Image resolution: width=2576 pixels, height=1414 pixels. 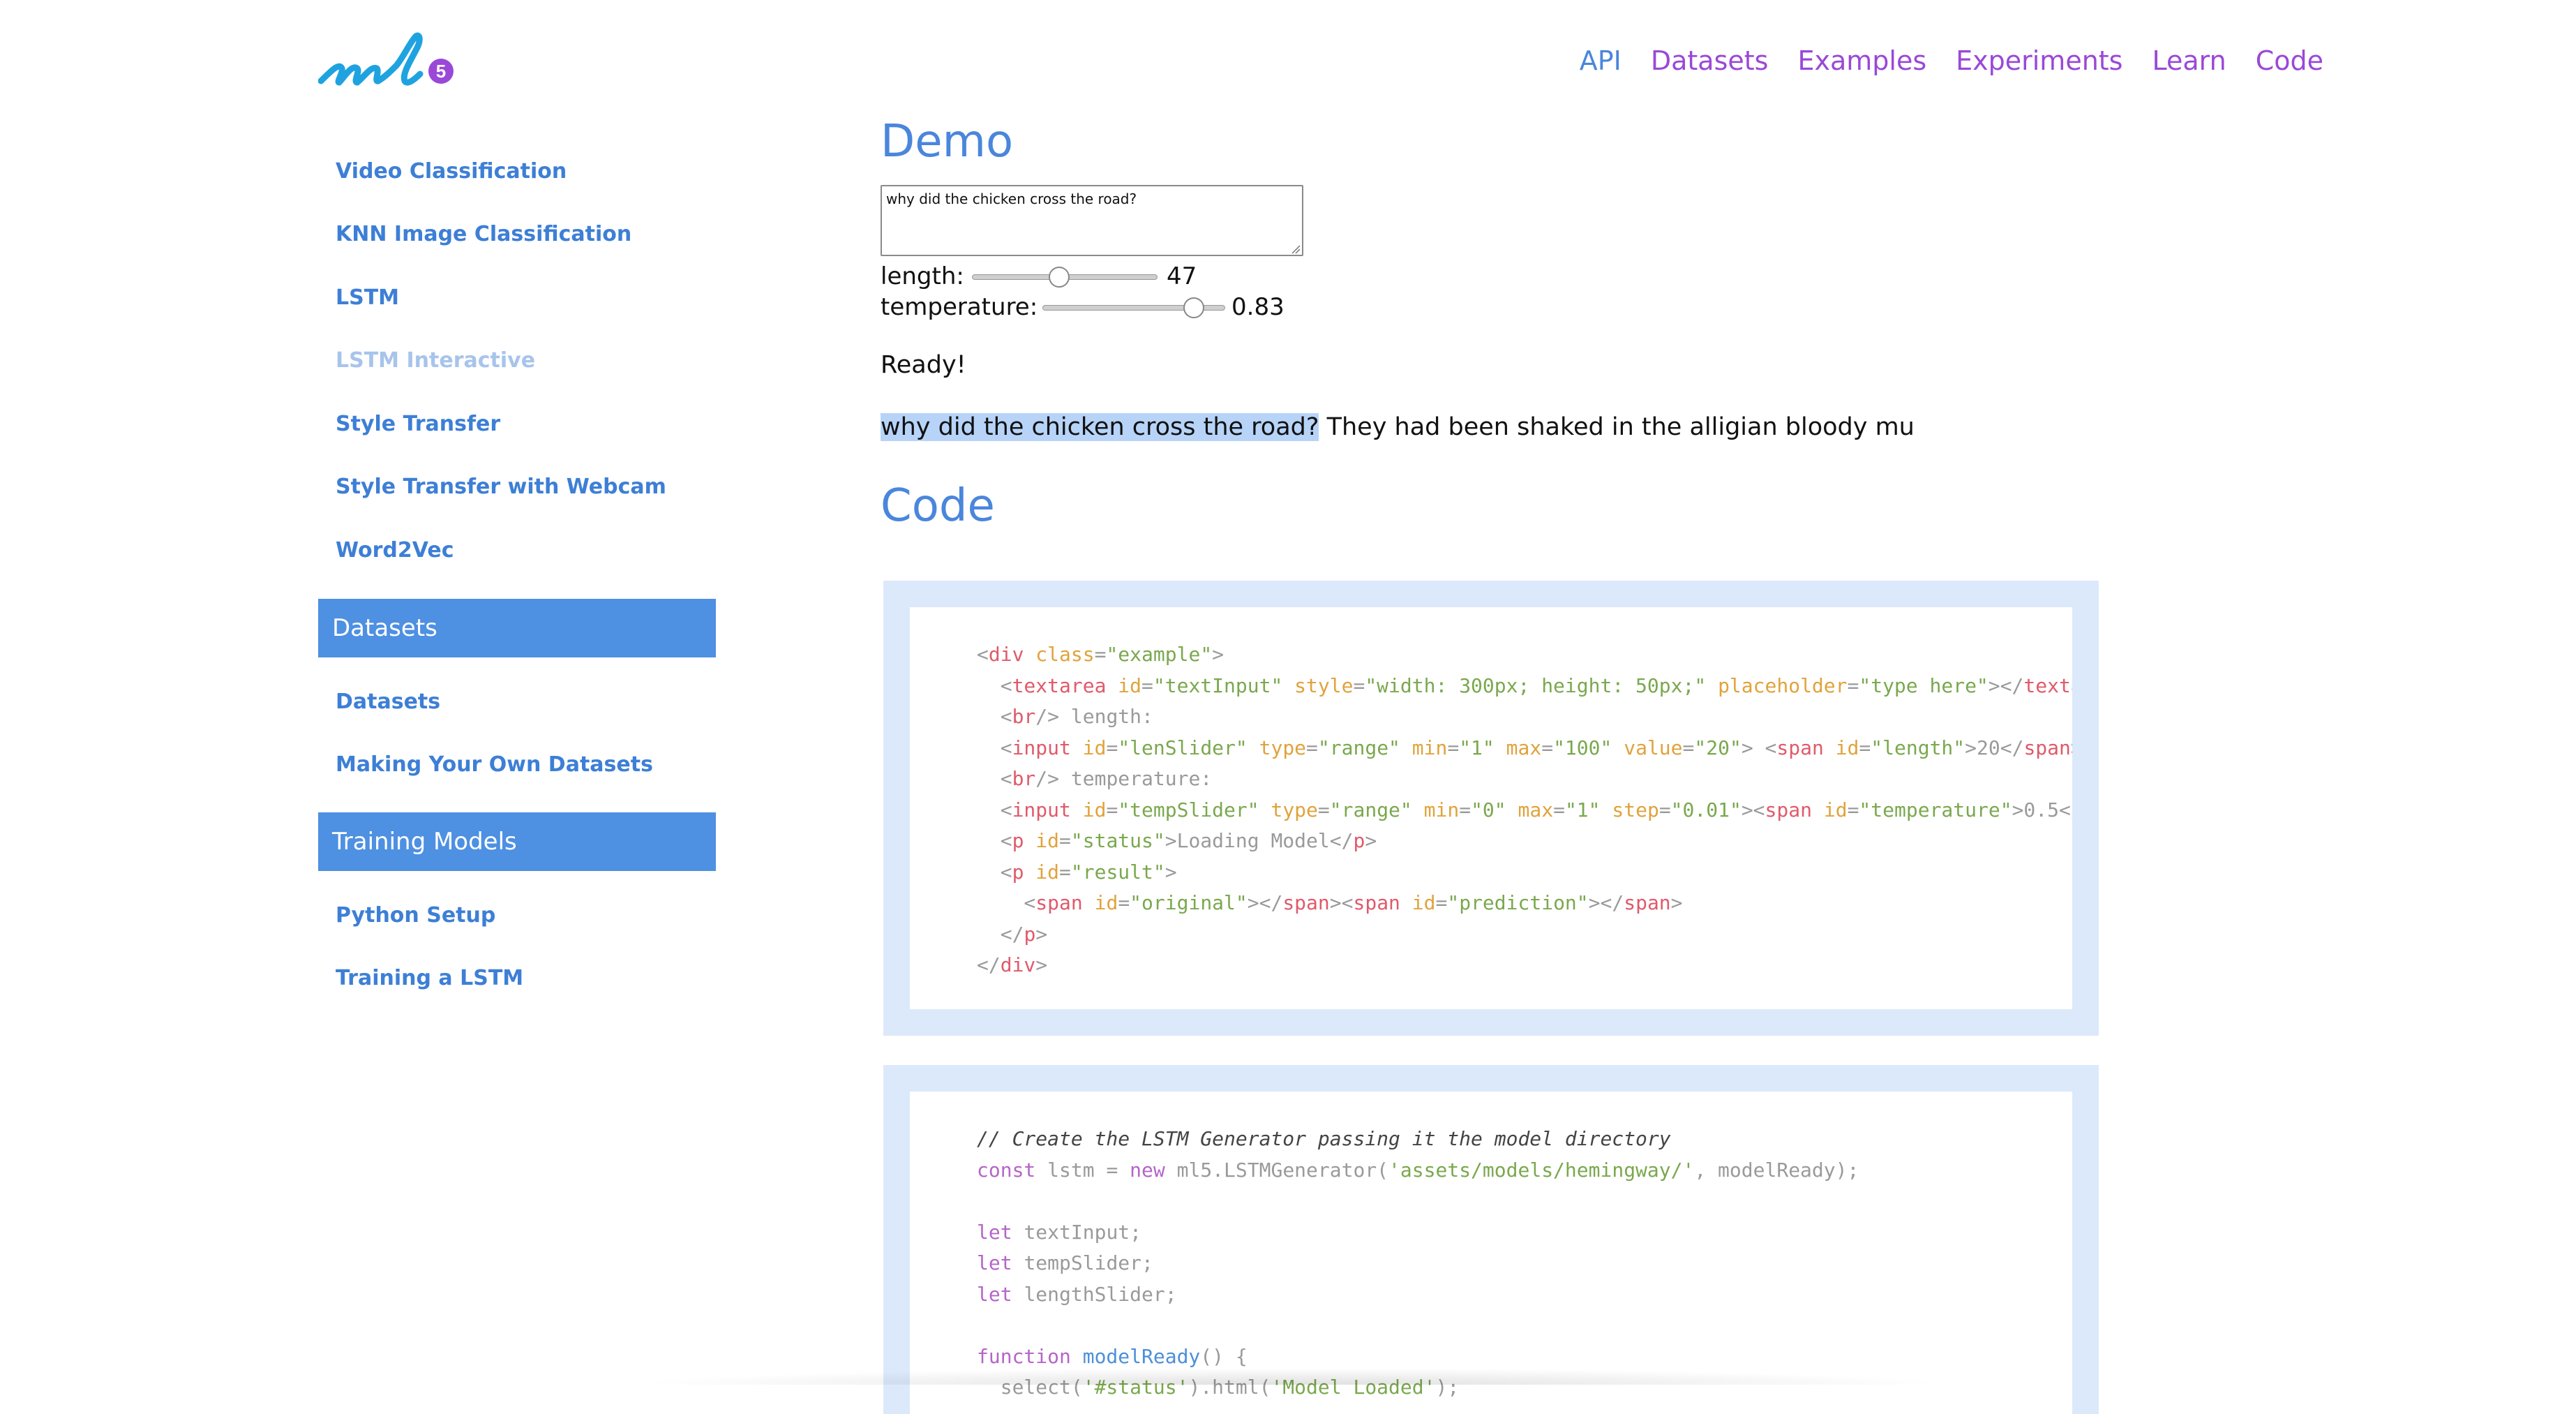 What do you see at coordinates (1918, 748) in the screenshot?
I see `code-token: "length"` at bounding box center [1918, 748].